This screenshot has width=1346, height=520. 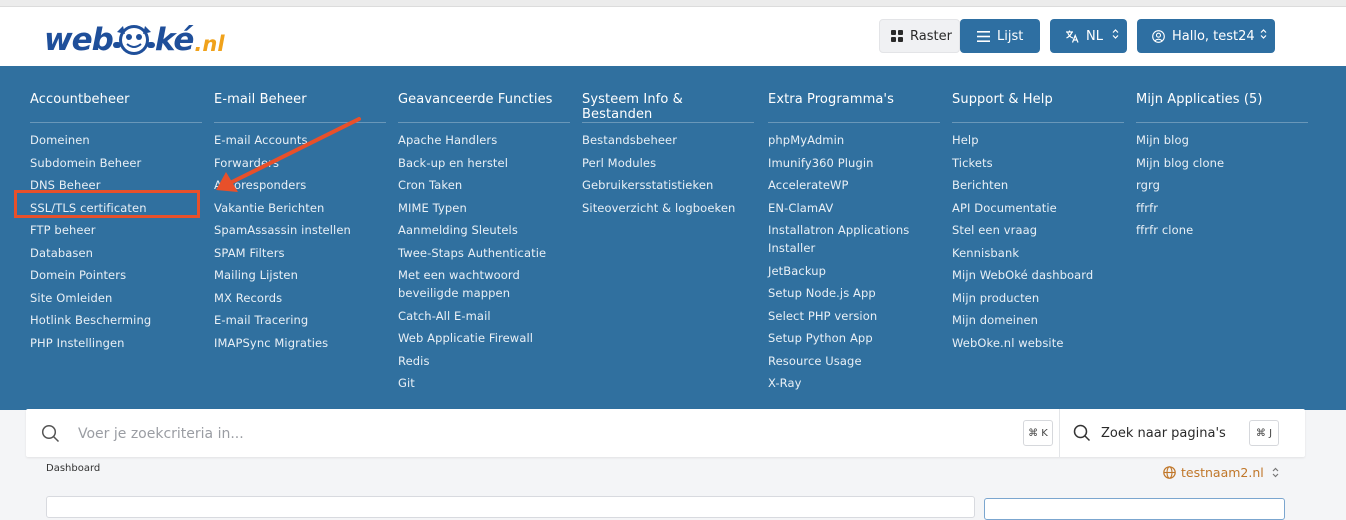 I want to click on menu-item-beveiligde-mappen: Met een wachtwoord beveiligde mappen, so click(x=484, y=284).